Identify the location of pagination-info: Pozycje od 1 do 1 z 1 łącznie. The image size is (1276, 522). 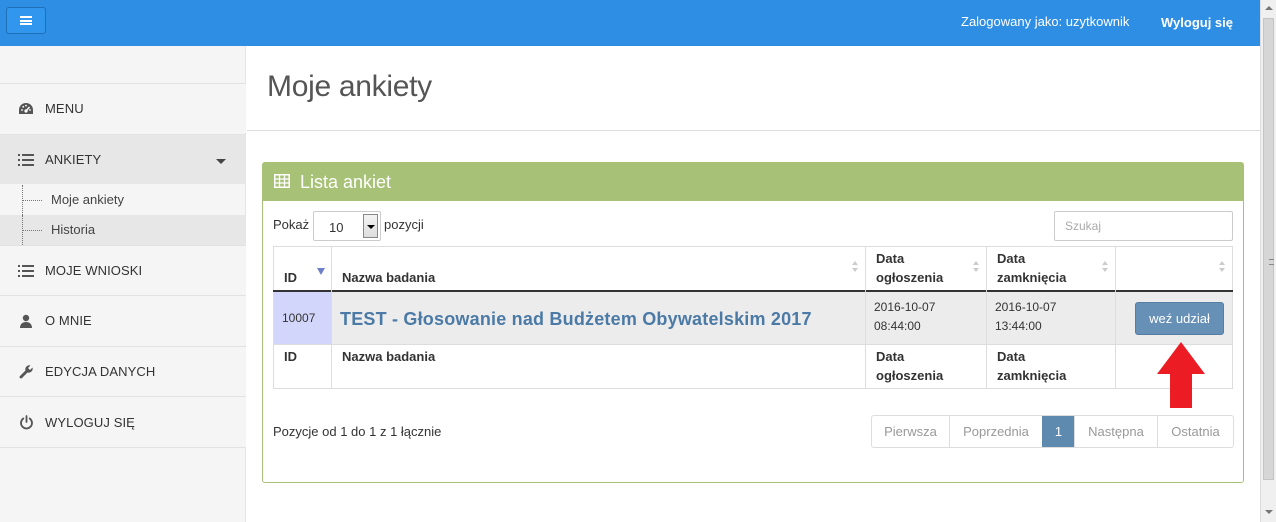
(357, 431).